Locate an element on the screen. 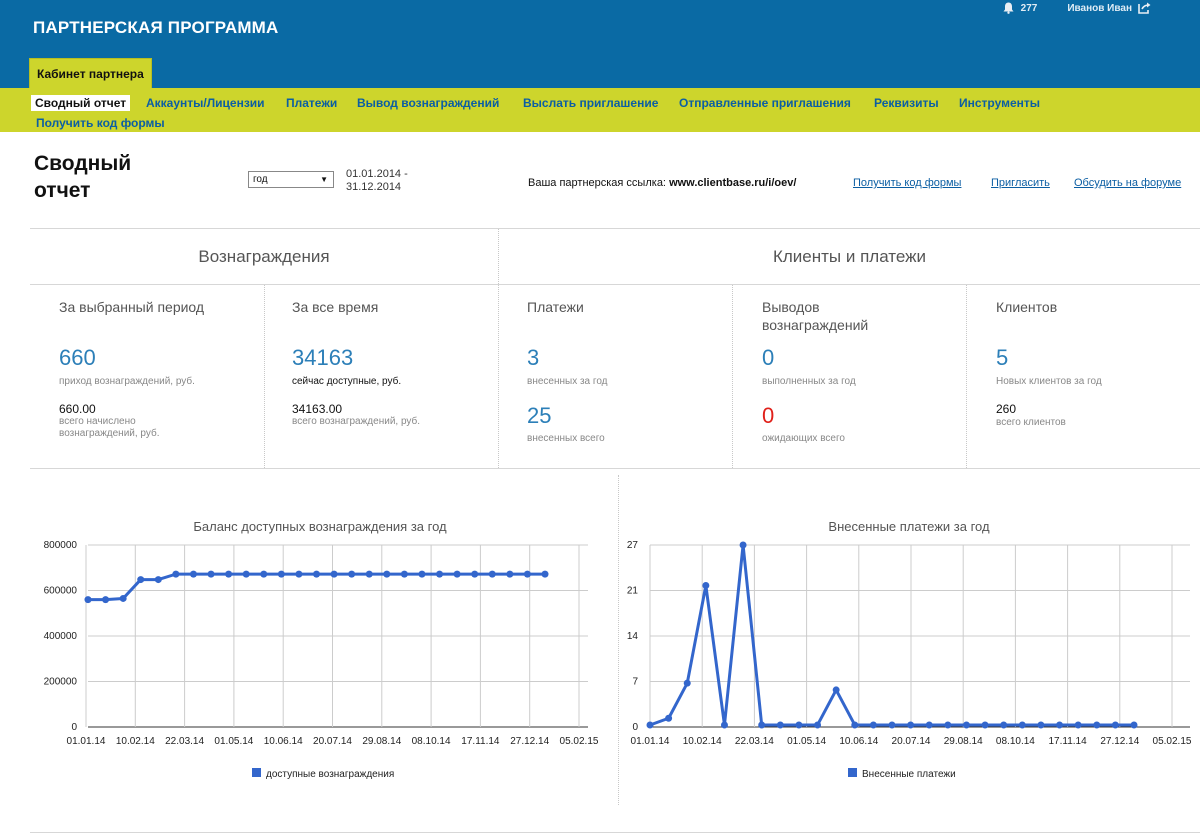 This screenshot has width=1200, height=834. series-line is located at coordinates (891, 635).